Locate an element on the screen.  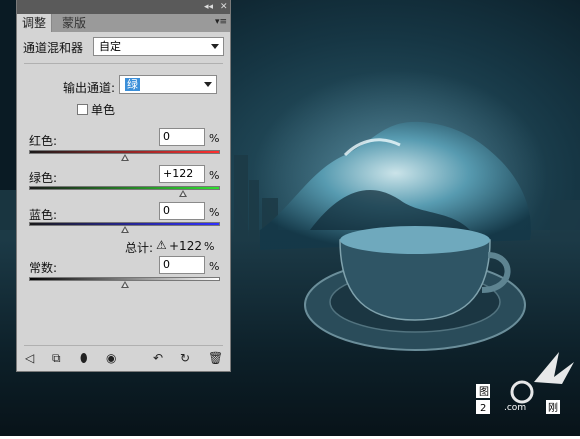
panel-title-strip: ◂◂ ✕ is located at coordinates (123, 7).